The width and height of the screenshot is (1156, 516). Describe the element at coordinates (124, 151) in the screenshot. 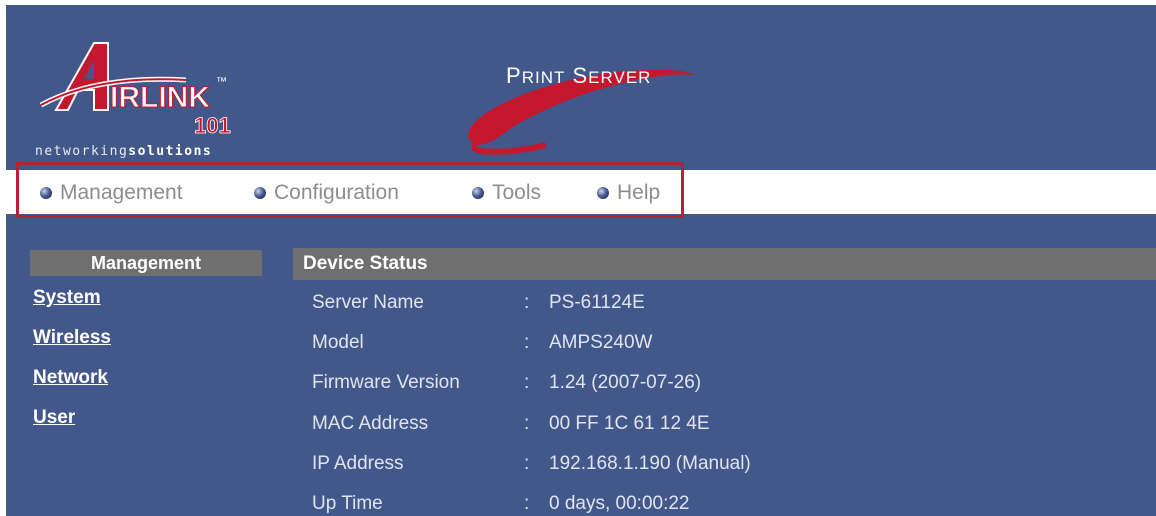

I see `tagline: networkingsolutions` at that location.